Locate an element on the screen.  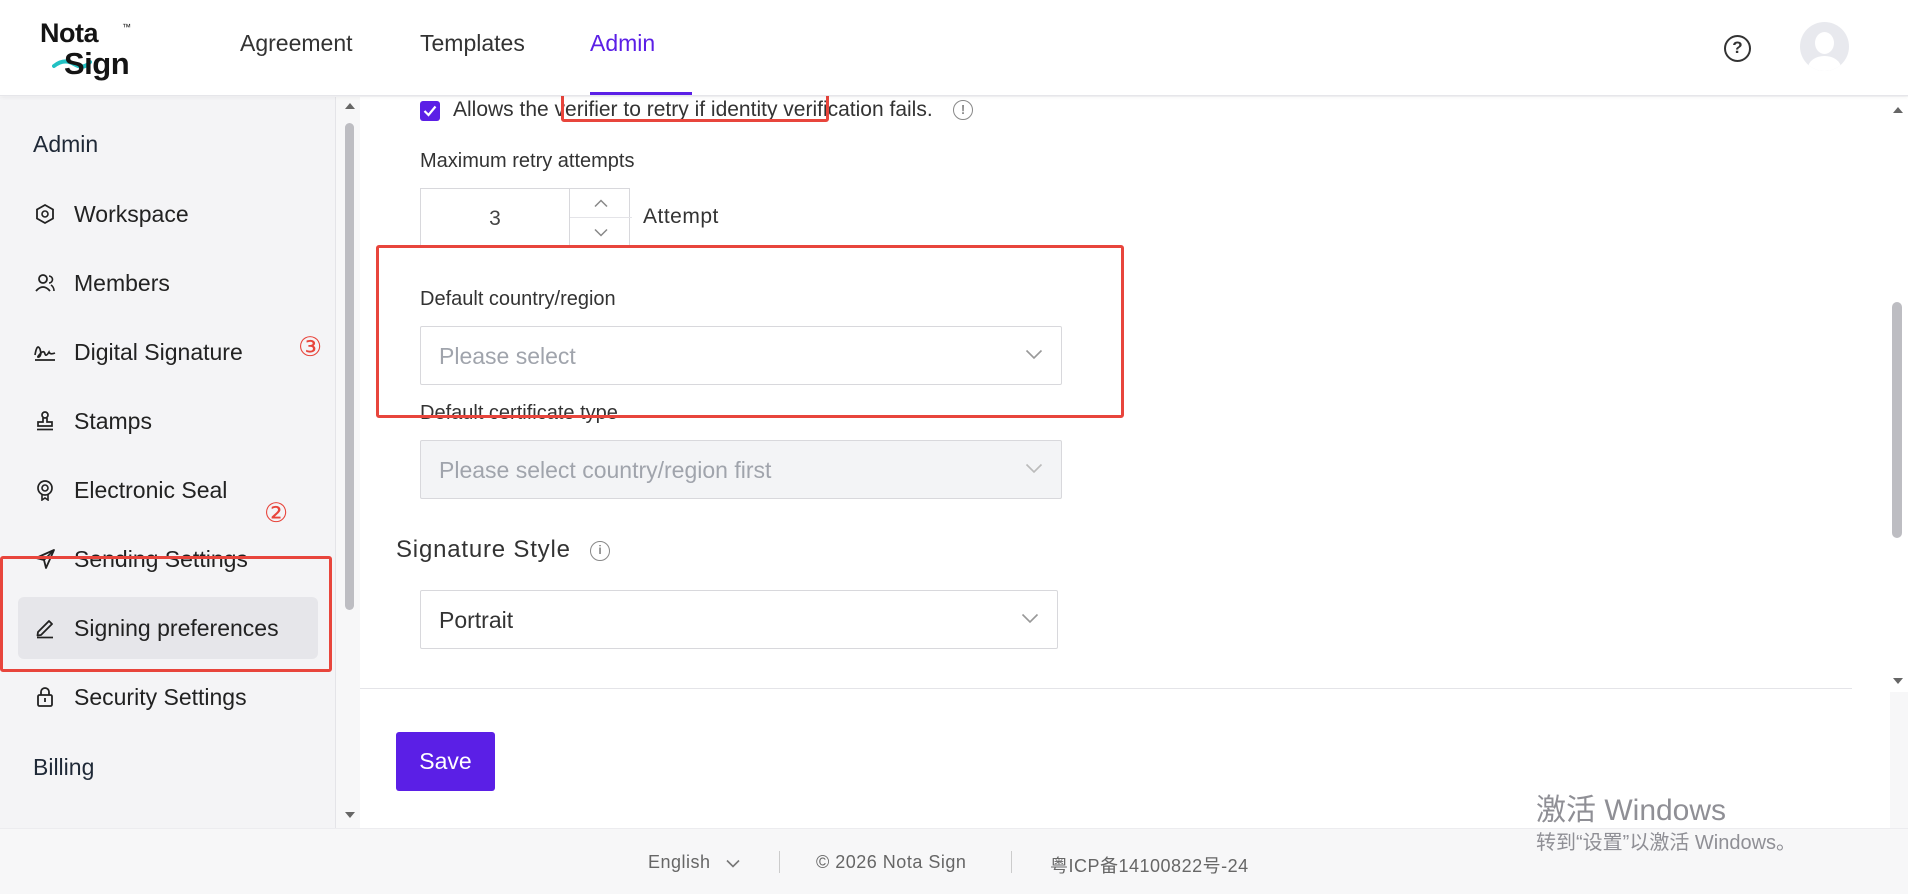
stepper-decrement-button is located at coordinates (601, 232).